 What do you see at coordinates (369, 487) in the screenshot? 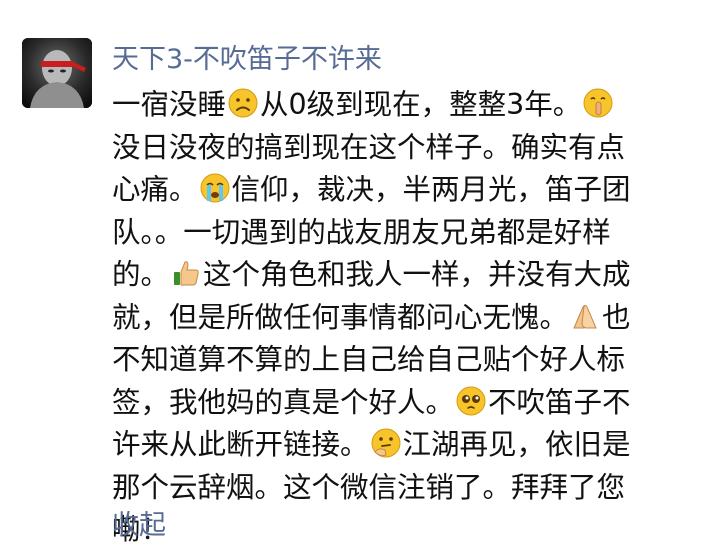
I see `post-text: 那个云辞烟。这个微信注销了。拜拜了您` at bounding box center [369, 487].